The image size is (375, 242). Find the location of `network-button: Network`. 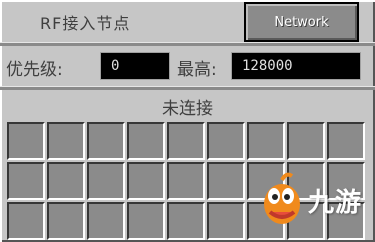

network-button: Network is located at coordinates (301, 22).